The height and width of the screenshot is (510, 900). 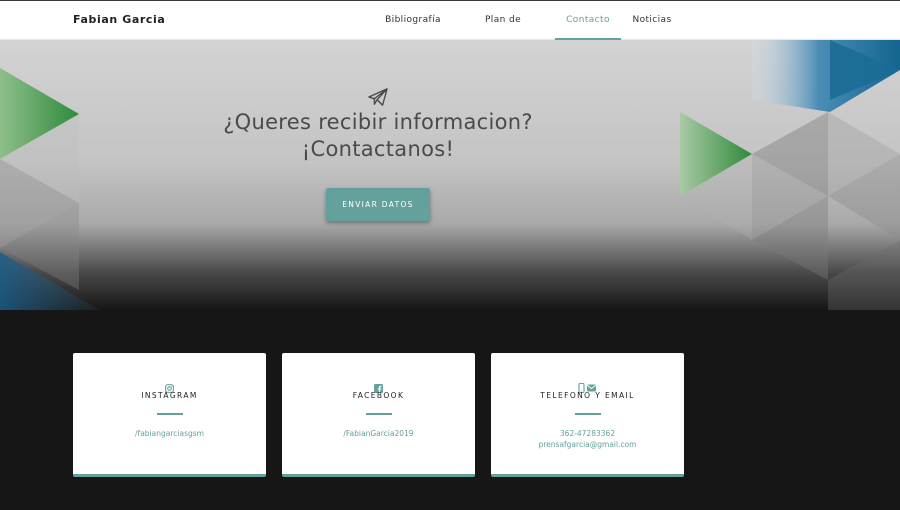 What do you see at coordinates (378, 385) in the screenshot?
I see `facebook-icon` at bounding box center [378, 385].